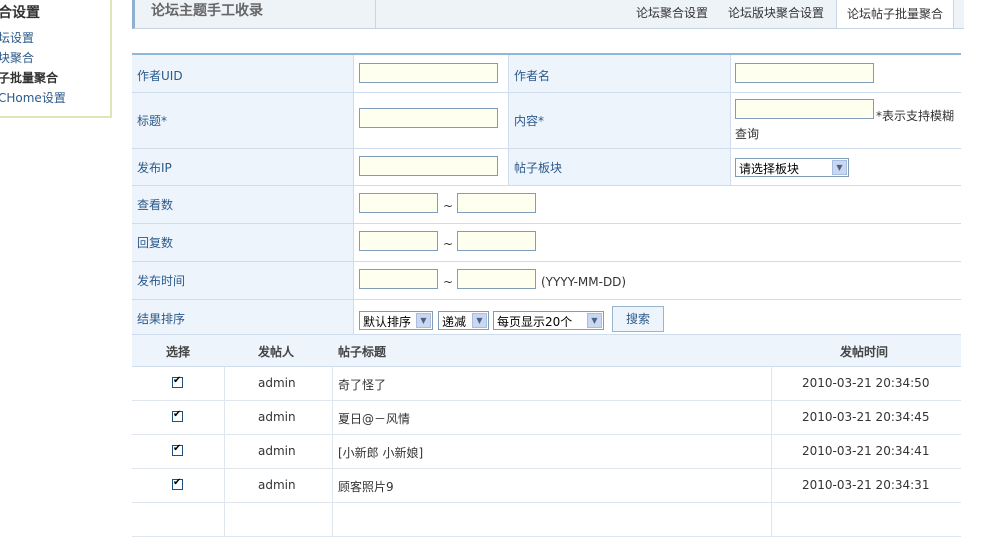 The width and height of the screenshot is (1004, 537). Describe the element at coordinates (207, 11) in the screenshot. I see `page-title: 论坛主题手工收录` at that location.